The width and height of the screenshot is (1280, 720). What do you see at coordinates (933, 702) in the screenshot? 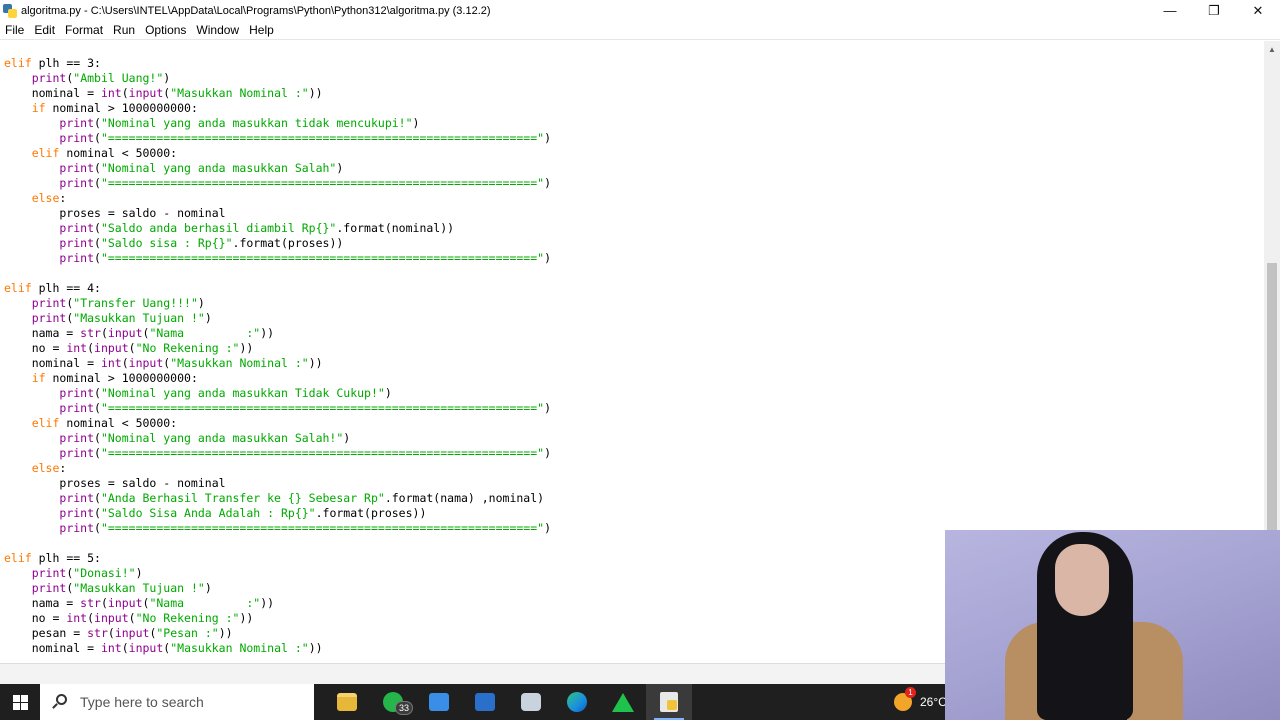
I see `weather-temperature: 26°C` at bounding box center [933, 702].